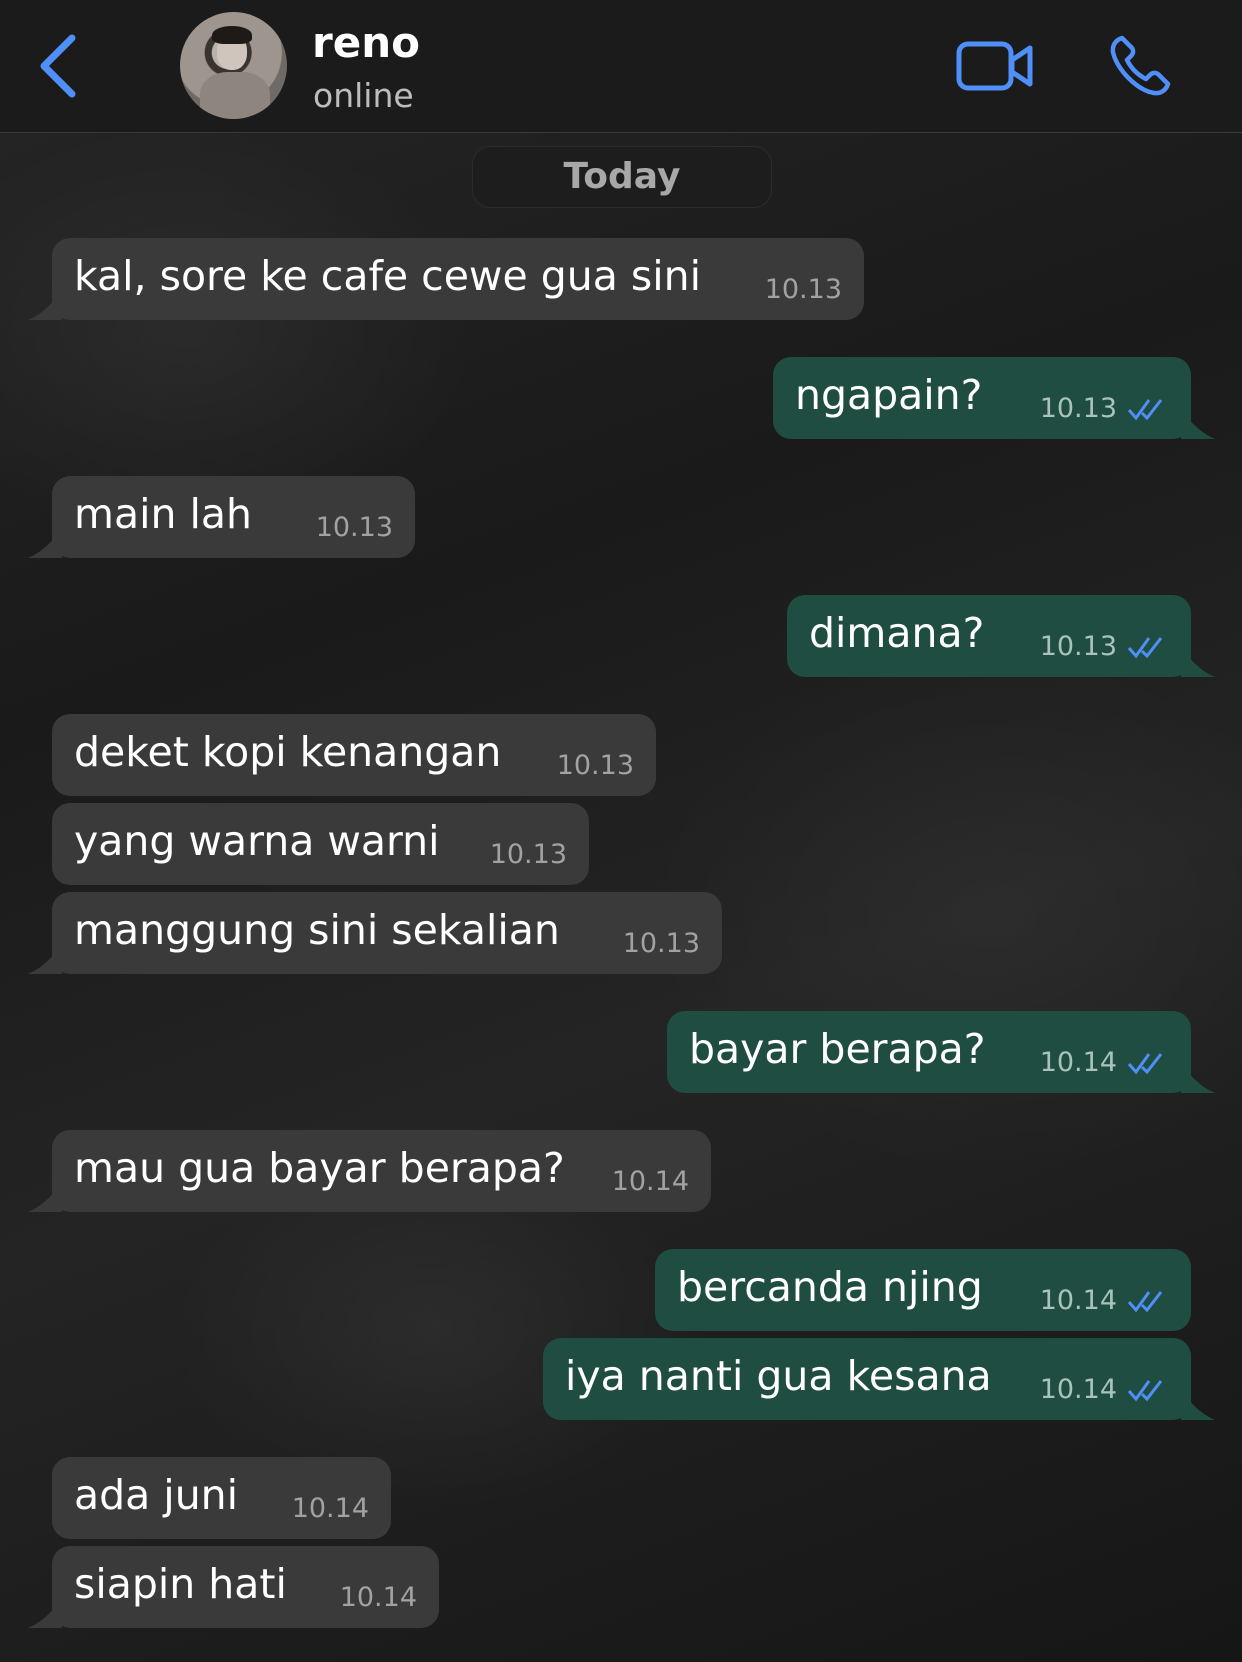 The image size is (1242, 1662). I want to click on message-outgoing: bercanda njing 10.14, so click(923, 1290).